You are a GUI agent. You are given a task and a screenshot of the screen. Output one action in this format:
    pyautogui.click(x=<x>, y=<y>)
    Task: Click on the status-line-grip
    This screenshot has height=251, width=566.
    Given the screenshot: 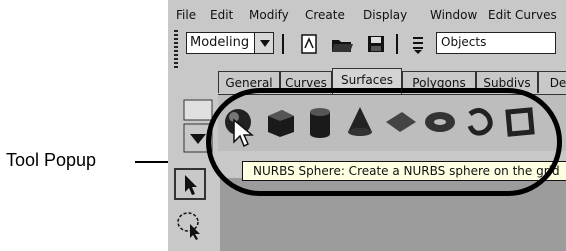 What is the action you would take?
    pyautogui.click(x=176, y=50)
    